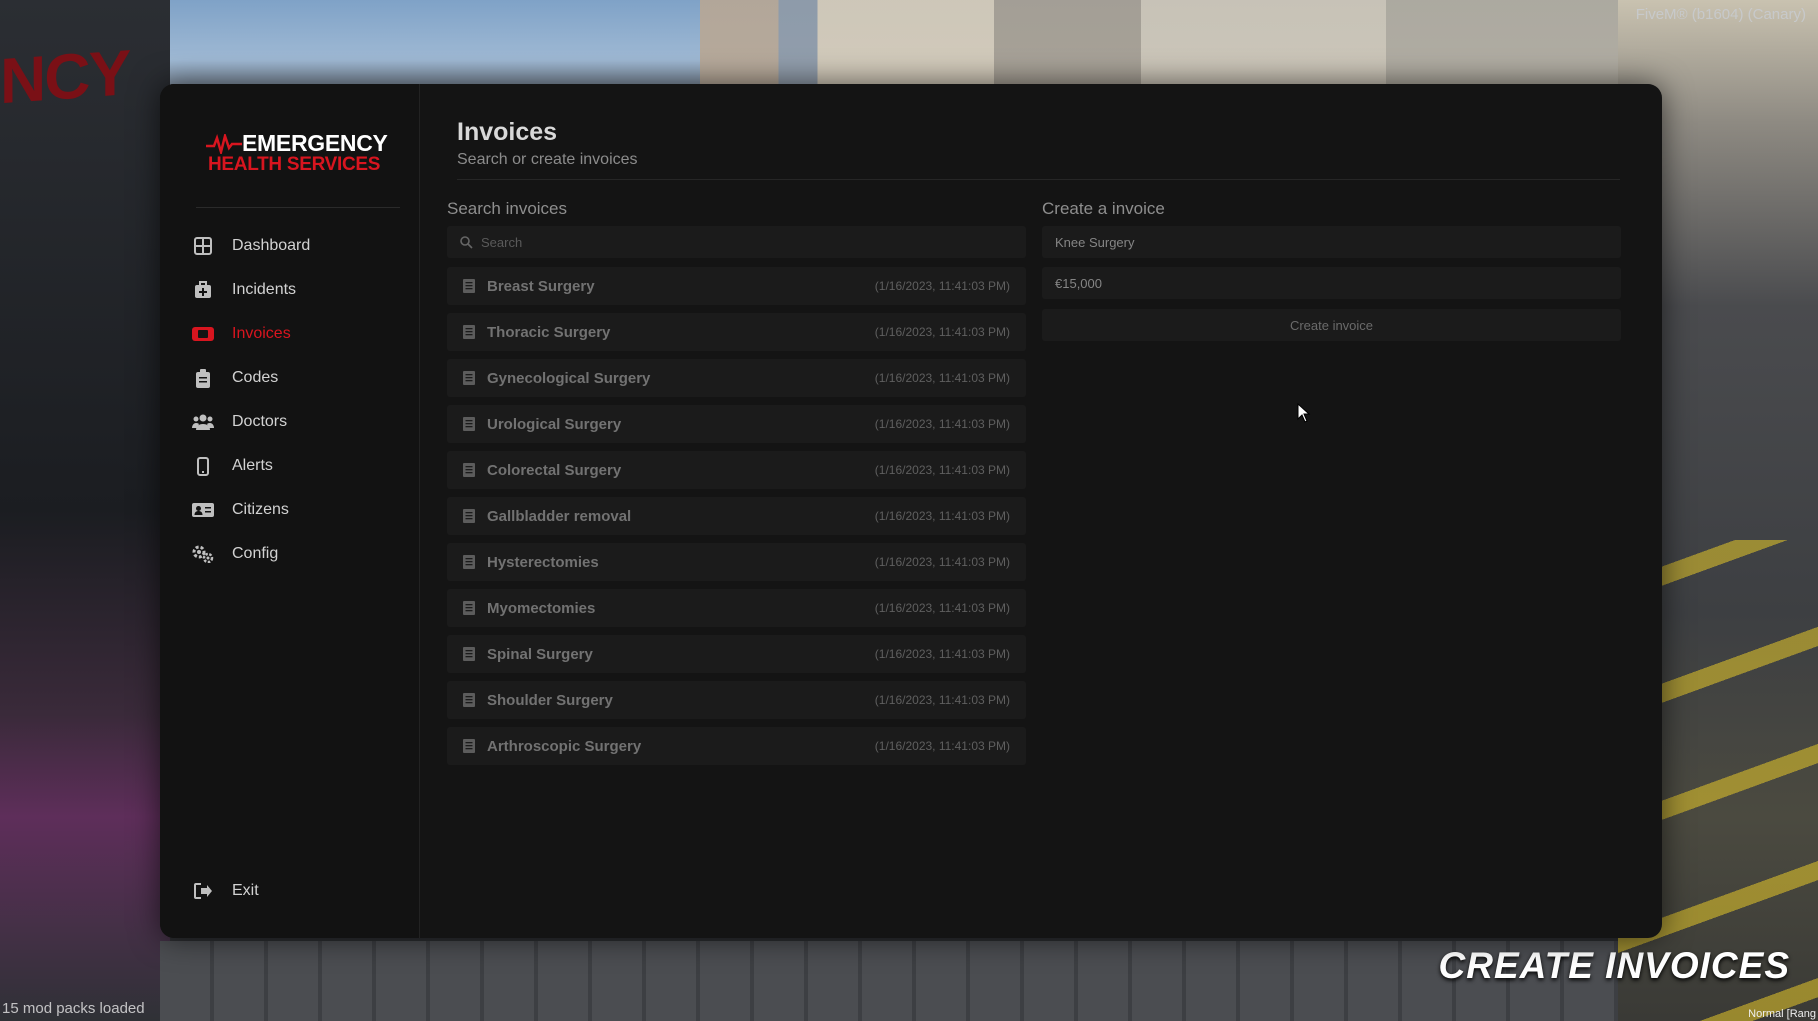 The image size is (1818, 1021). Describe the element at coordinates (65, 77) in the screenshot. I see `emergency-sign: NCY` at that location.